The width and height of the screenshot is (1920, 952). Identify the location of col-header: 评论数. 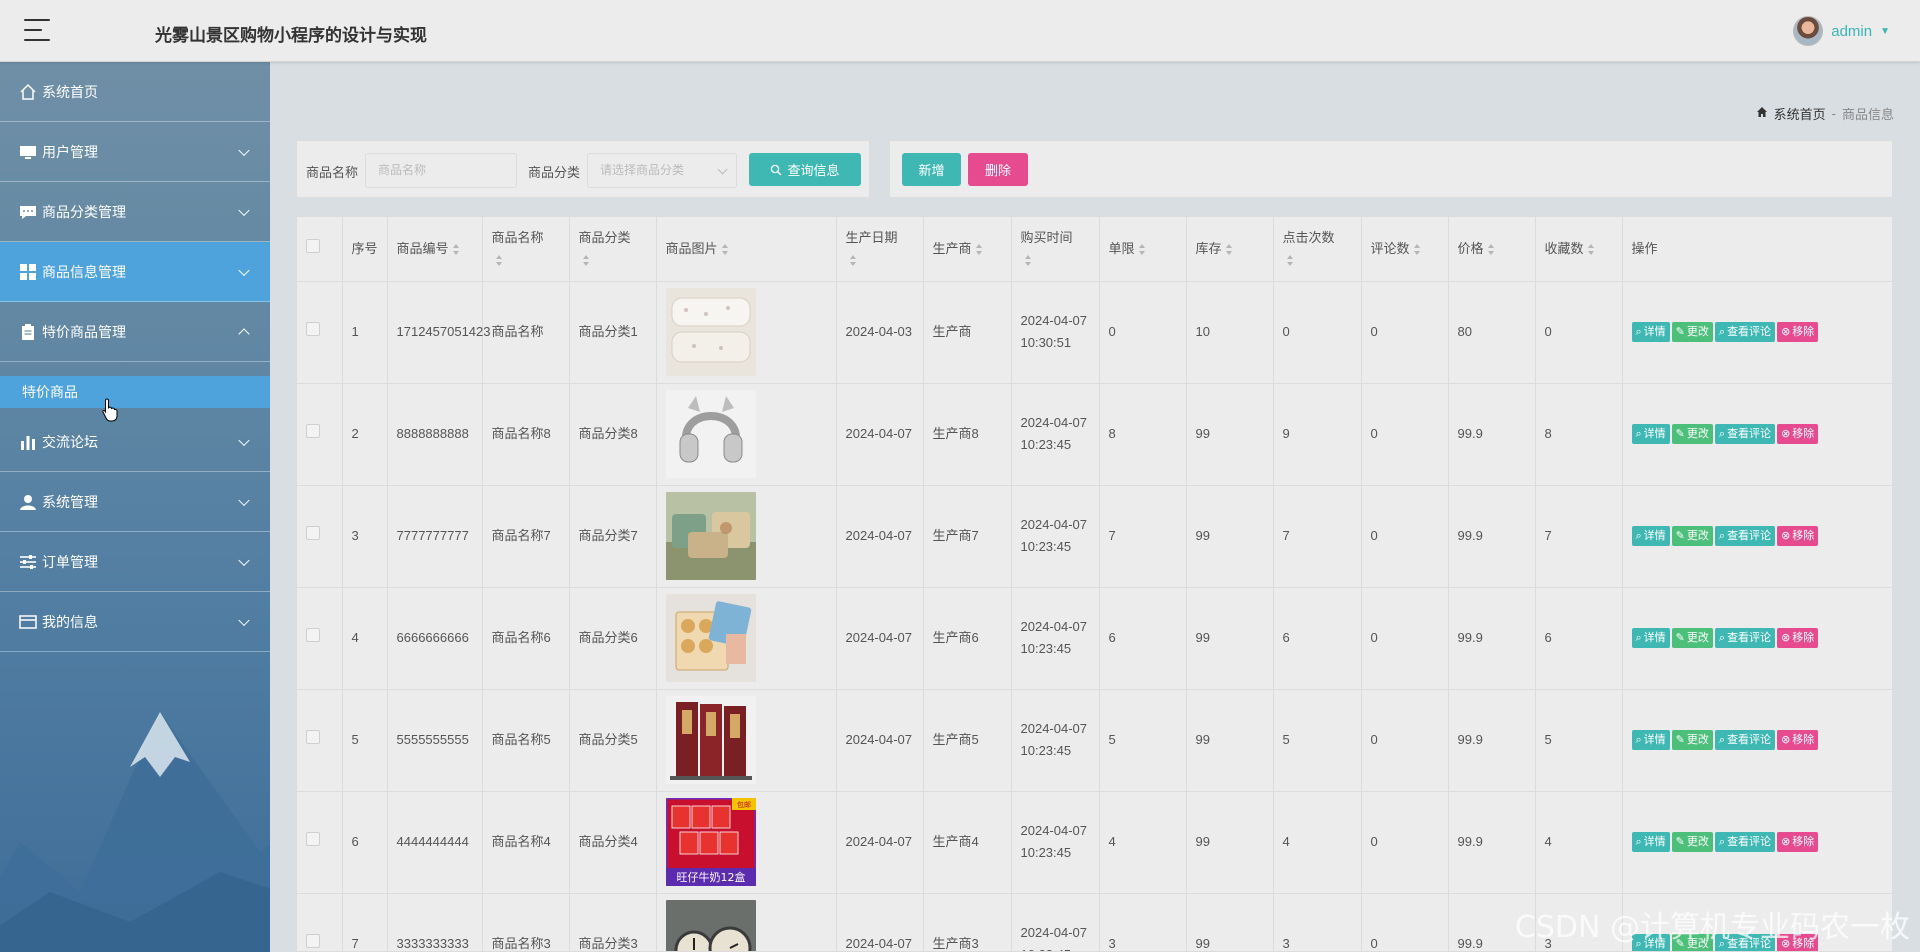
(1405, 249).